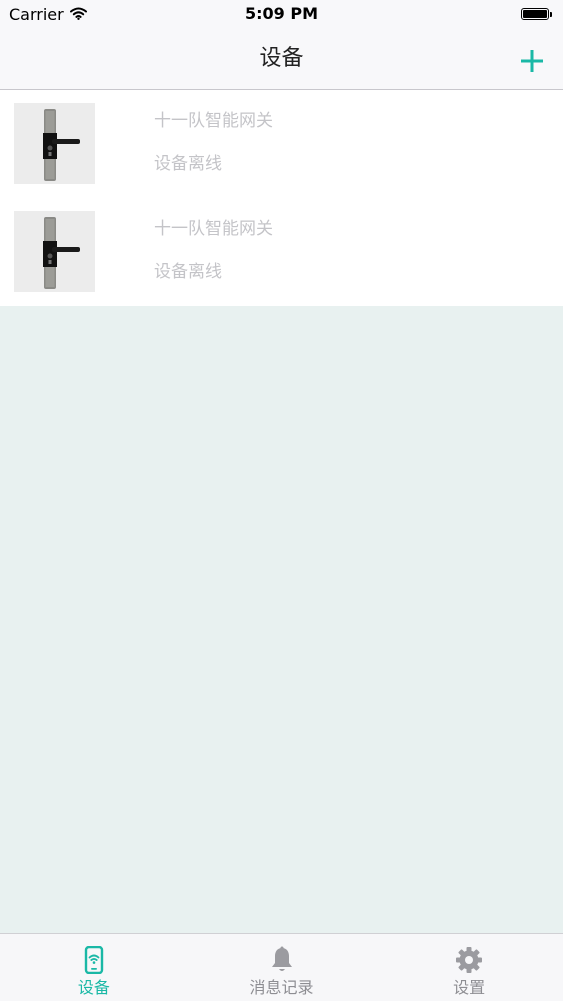 The width and height of the screenshot is (563, 1001). Describe the element at coordinates (469, 960) in the screenshot. I see `gear-icon` at that location.